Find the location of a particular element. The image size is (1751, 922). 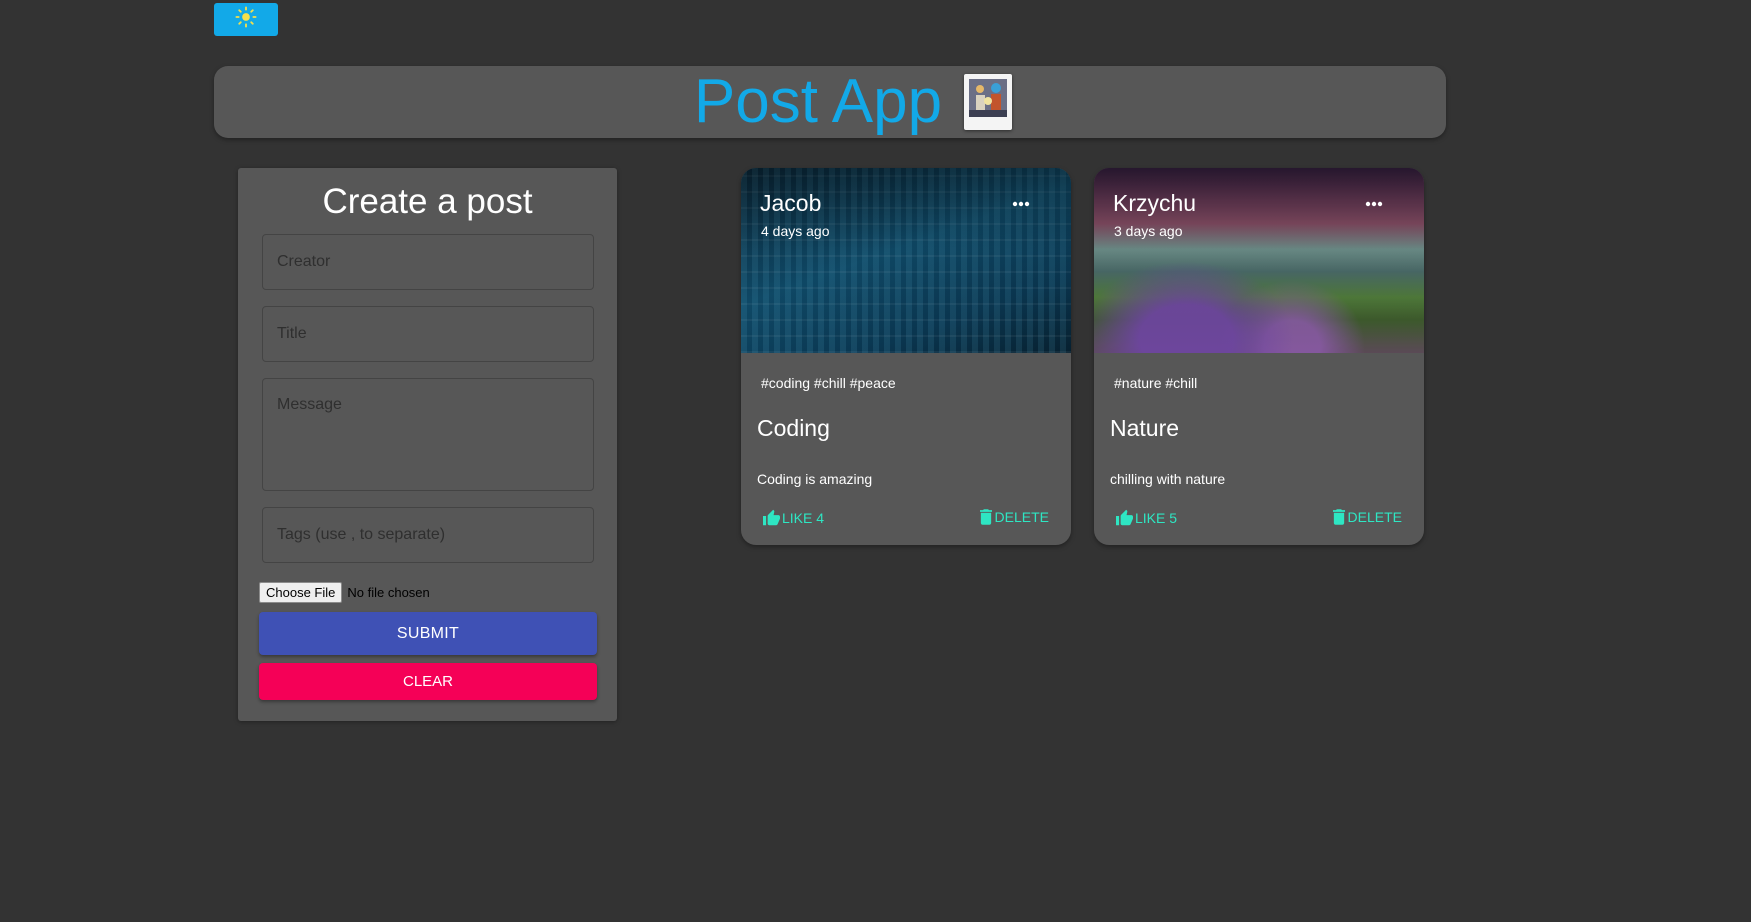

post-creator: Jacob is located at coordinates (791, 203).